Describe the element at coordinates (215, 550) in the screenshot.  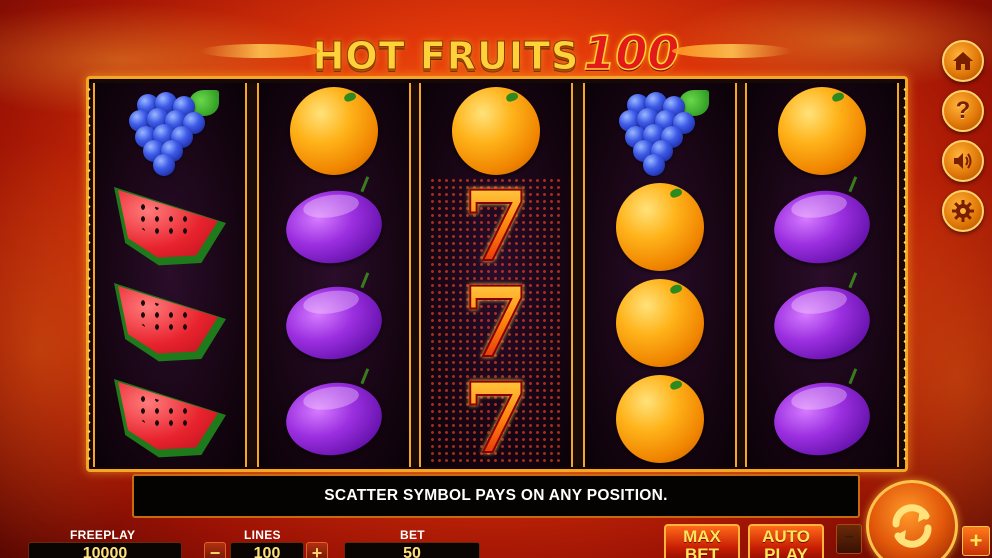
I see `lines-minus-button: −` at that location.